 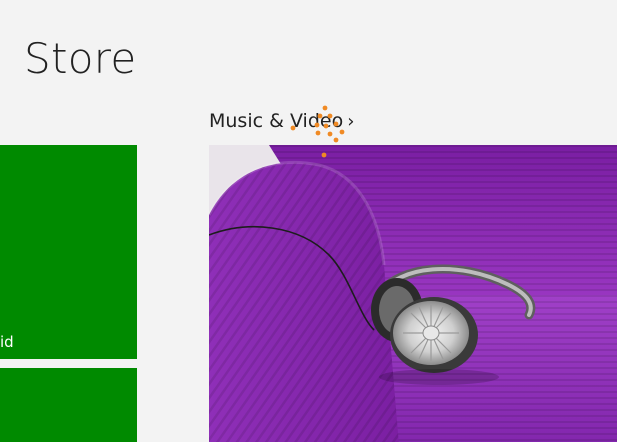 What do you see at coordinates (7, 342) in the screenshot?
I see `tile-label: id` at bounding box center [7, 342].